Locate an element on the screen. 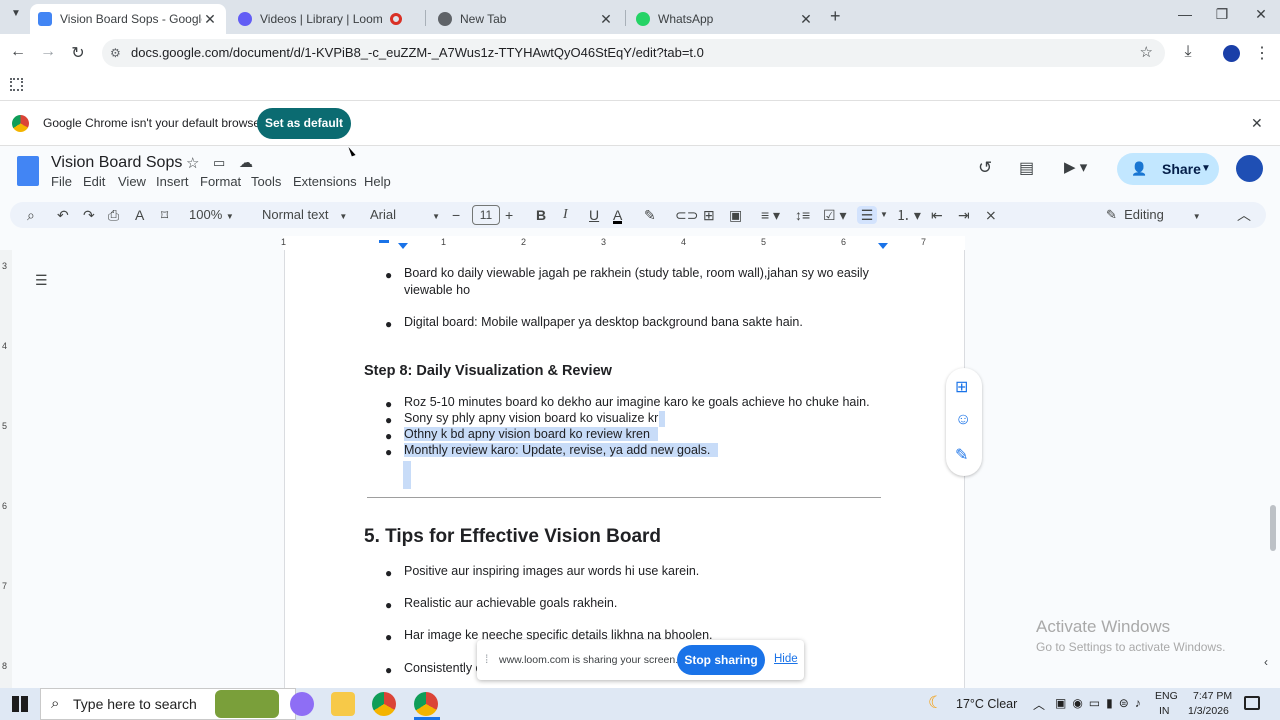 The width and height of the screenshot is (1280, 720). numbered-list-icon: ⒈ ▾ is located at coordinates (908, 215).